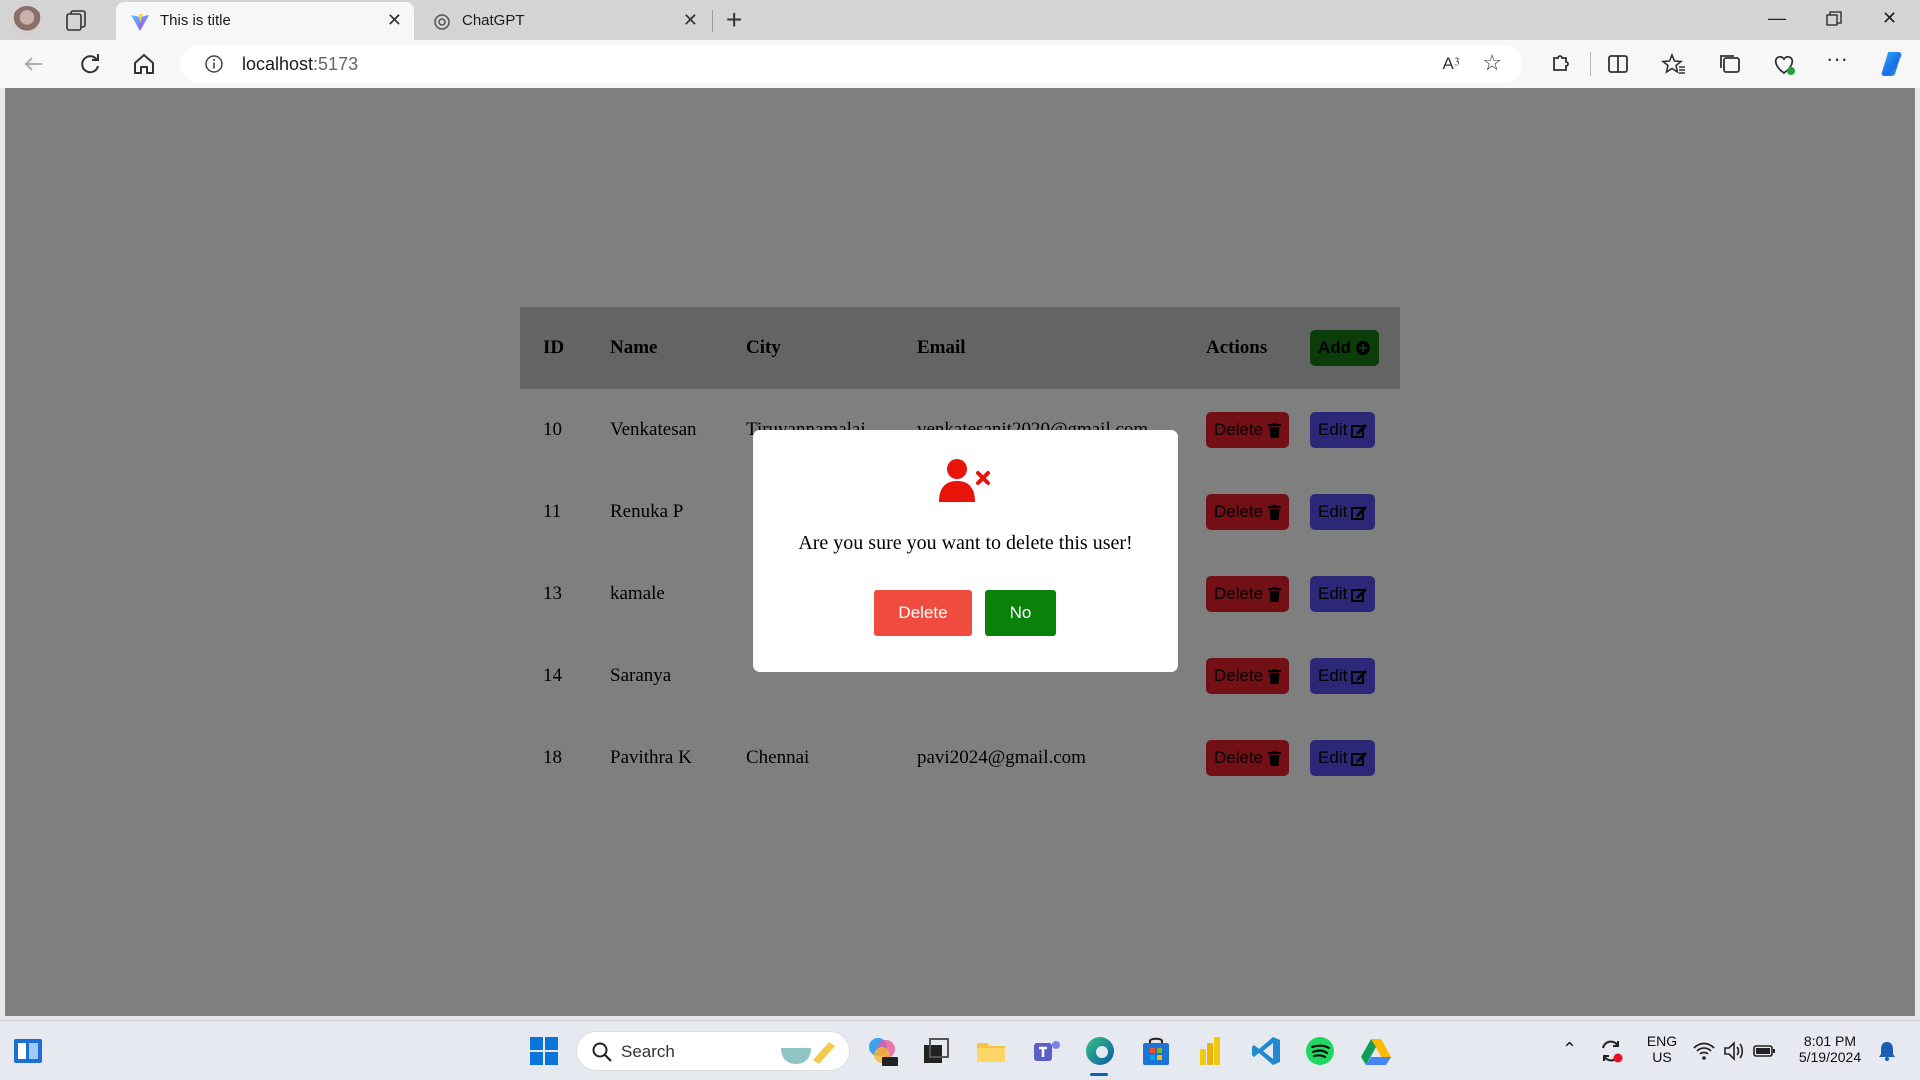 The width and height of the screenshot is (1920, 1080). What do you see at coordinates (851, 64) in the screenshot?
I see `address-bar: localhost:5173 A⁳ ☆` at bounding box center [851, 64].